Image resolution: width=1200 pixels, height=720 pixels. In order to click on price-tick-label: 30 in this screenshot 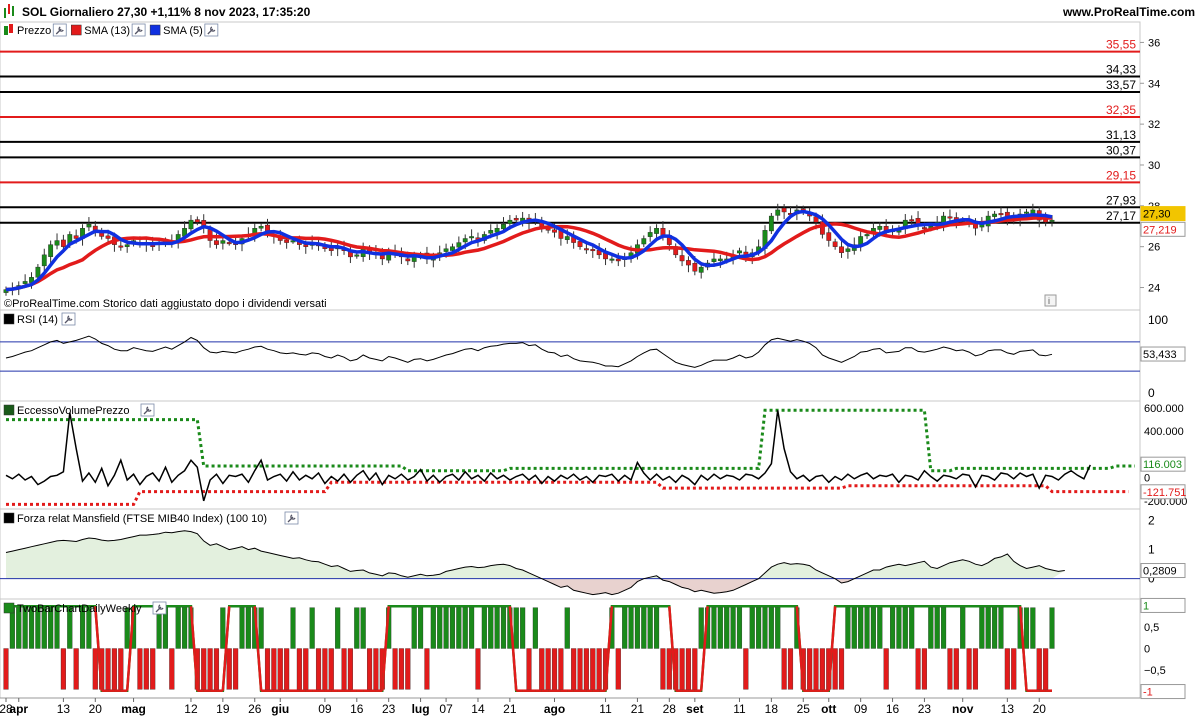, I will do `click(1154, 166)`.